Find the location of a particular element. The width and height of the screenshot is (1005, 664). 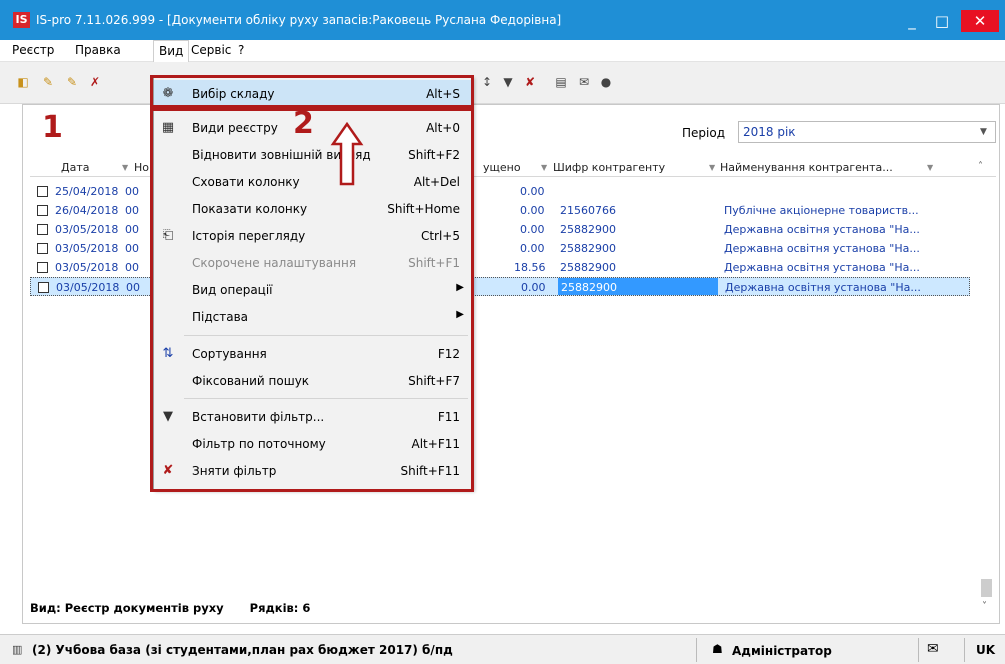

minimize-button: _ is located at coordinates (912, 21).